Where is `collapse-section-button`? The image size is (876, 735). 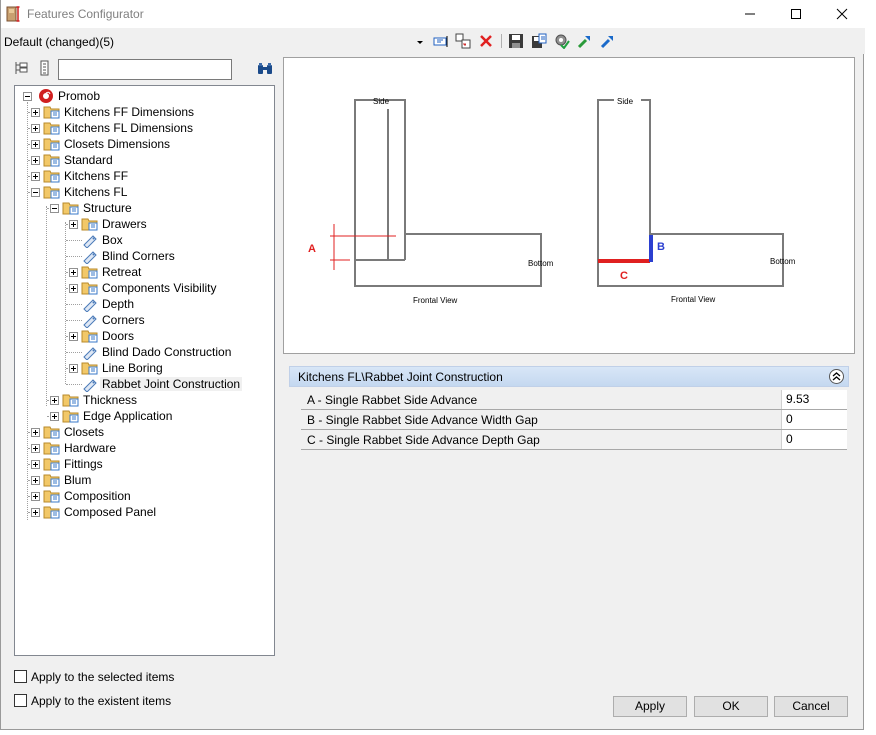 collapse-section-button is located at coordinates (836, 376).